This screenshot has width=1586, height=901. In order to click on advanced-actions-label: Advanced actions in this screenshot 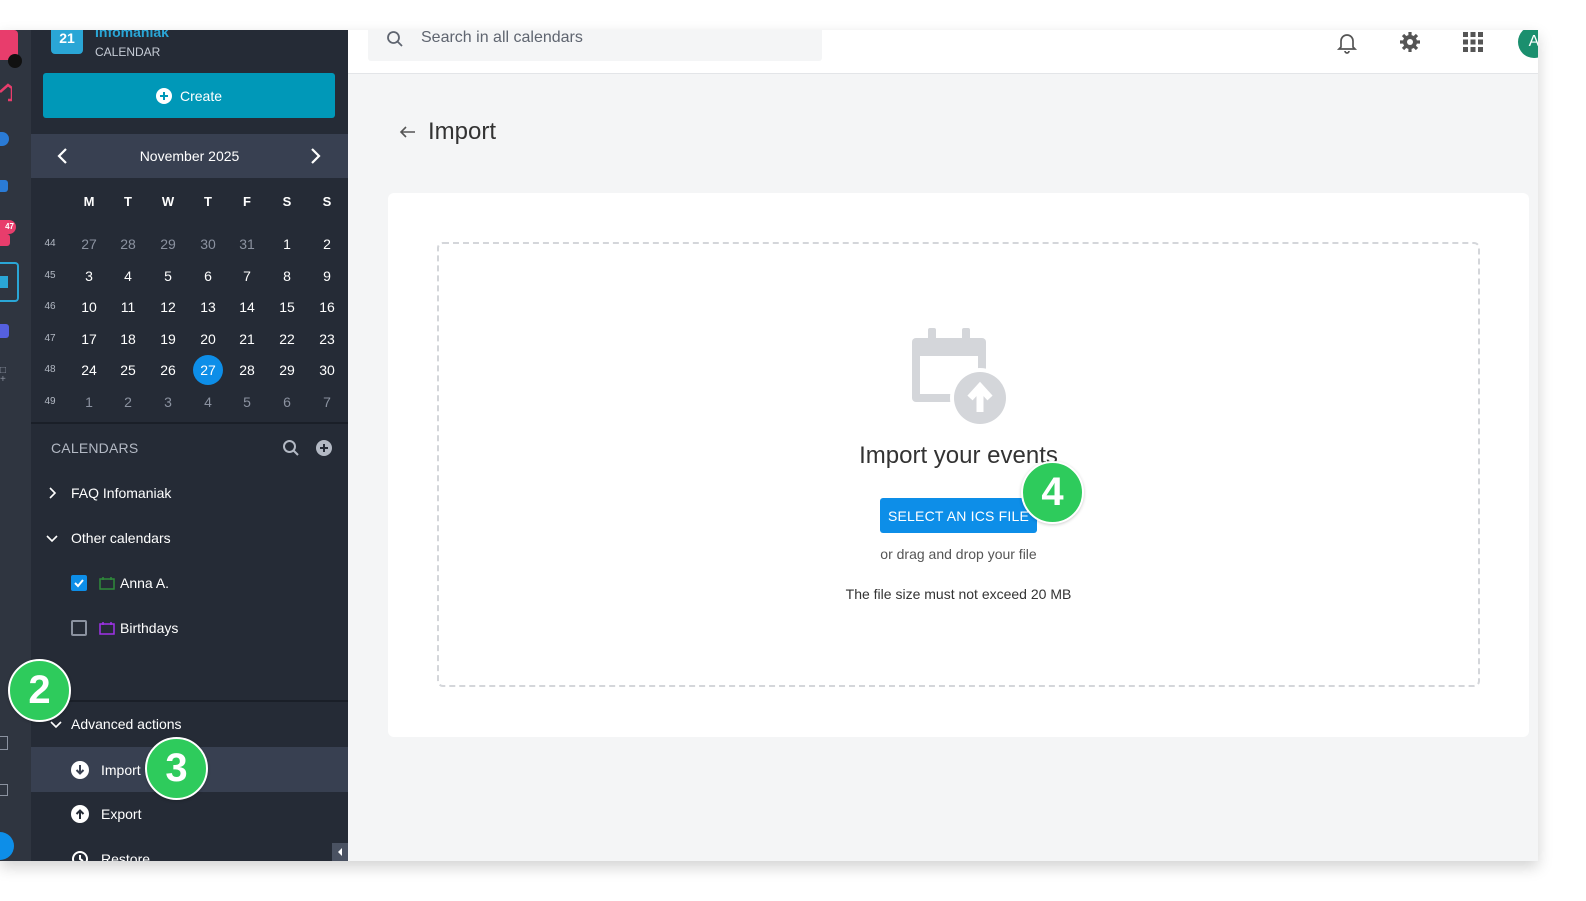, I will do `click(126, 724)`.